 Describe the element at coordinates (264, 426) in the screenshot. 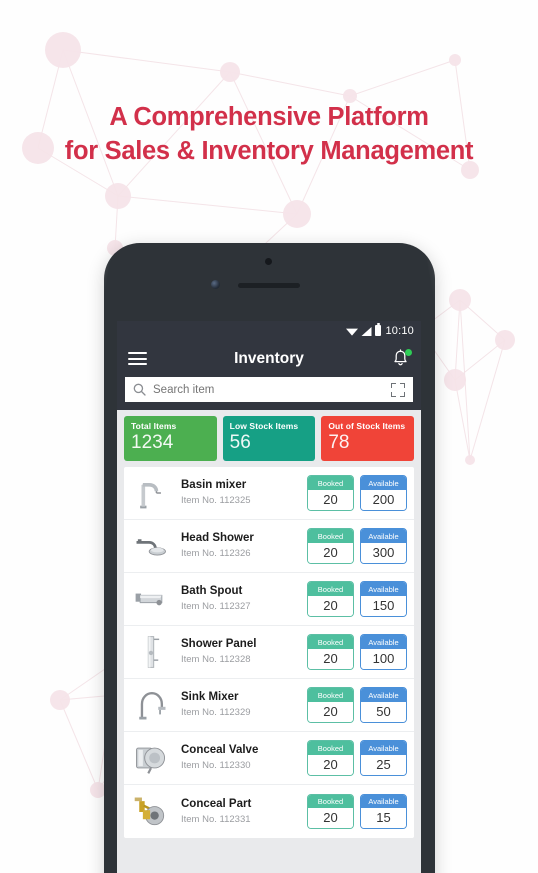

I see `stat-label: Low Stock Items` at that location.